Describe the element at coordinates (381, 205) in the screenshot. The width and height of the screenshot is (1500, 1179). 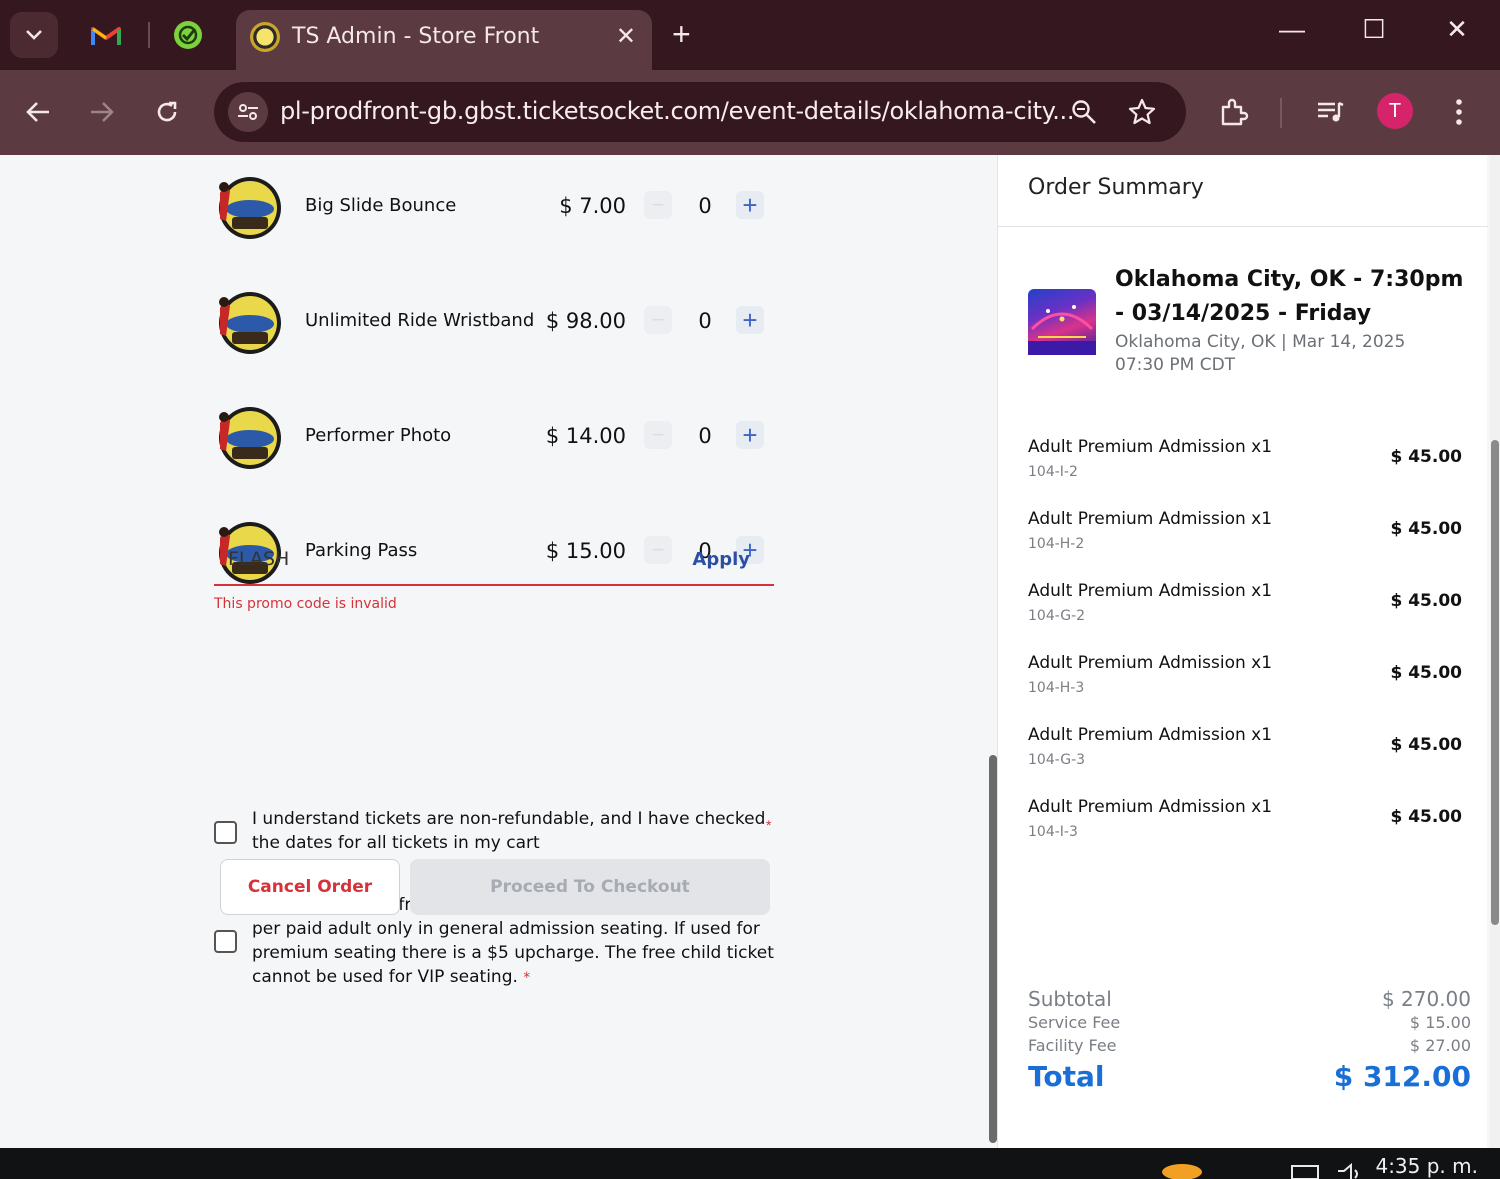
I see `addon-name: Big Slide Bounce` at that location.